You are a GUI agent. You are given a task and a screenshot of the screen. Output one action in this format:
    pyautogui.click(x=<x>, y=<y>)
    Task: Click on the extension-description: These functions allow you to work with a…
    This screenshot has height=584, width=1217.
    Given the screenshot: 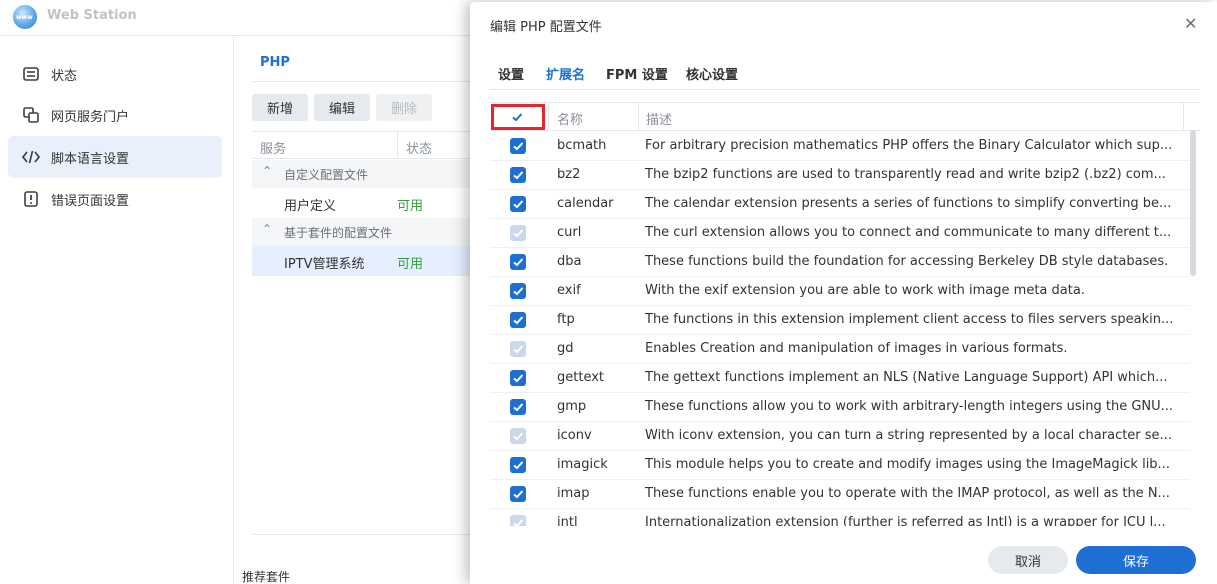 What is the action you would take?
    pyautogui.click(x=909, y=406)
    